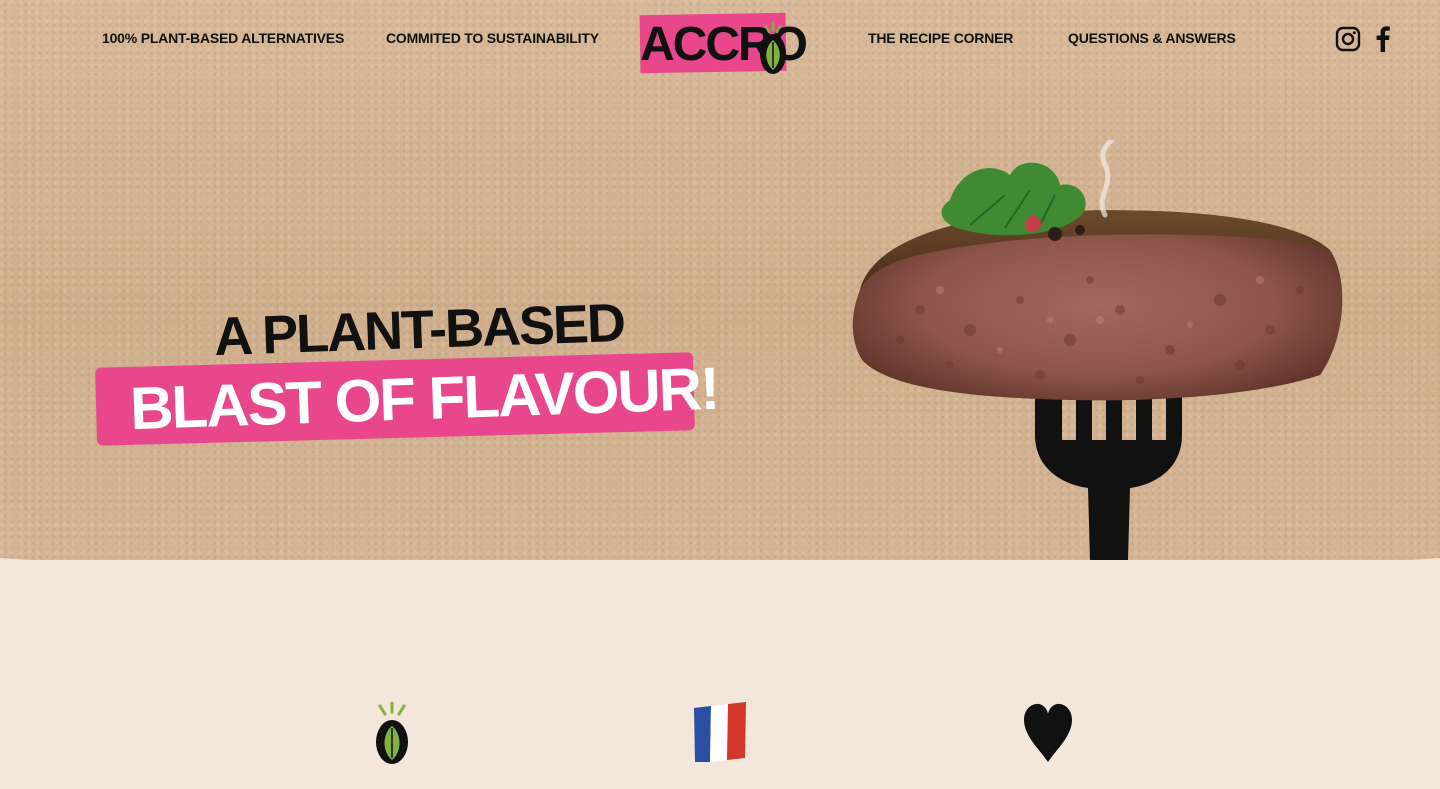  Describe the element at coordinates (1348, 39) in the screenshot. I see `instagram-icon` at that location.